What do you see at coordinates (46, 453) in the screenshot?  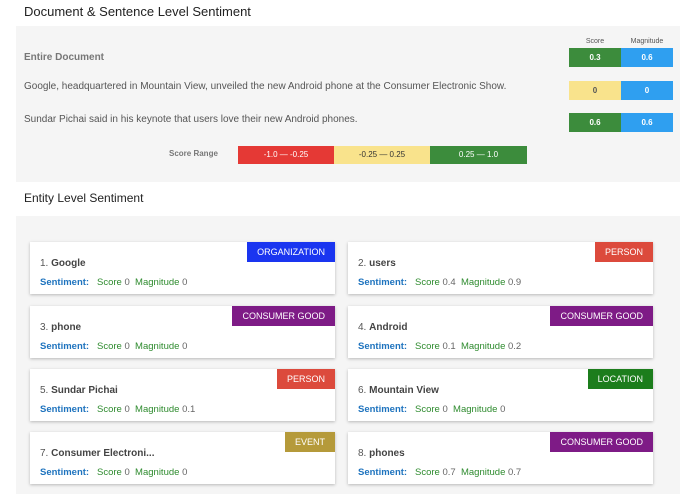 I see `entity-index: 7.` at bounding box center [46, 453].